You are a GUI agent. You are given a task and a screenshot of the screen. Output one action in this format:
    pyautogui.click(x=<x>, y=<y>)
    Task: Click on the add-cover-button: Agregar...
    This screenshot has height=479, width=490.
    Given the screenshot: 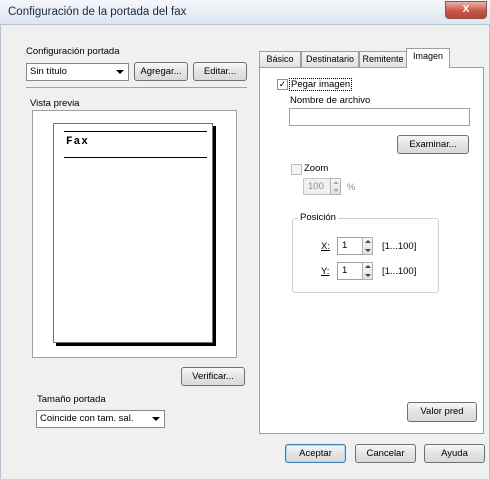 What is the action you would take?
    pyautogui.click(x=161, y=71)
    